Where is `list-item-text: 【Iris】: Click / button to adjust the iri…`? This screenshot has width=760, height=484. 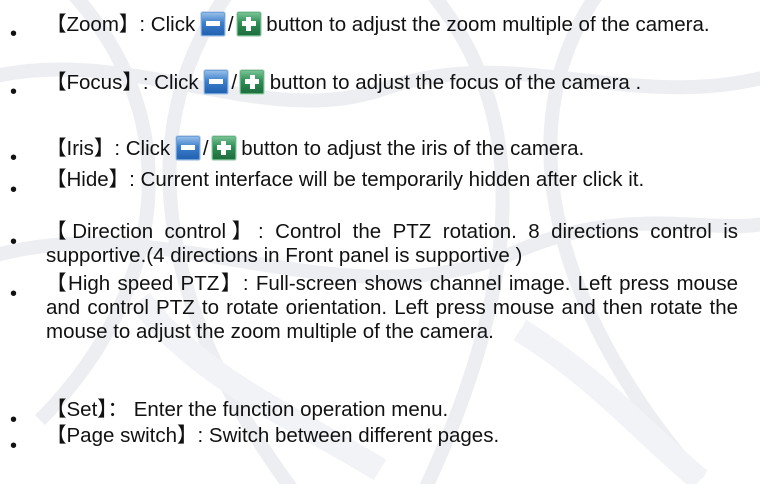
list-item-text: 【Iris】: Click / button to adjust the iri… is located at coordinates (392, 148).